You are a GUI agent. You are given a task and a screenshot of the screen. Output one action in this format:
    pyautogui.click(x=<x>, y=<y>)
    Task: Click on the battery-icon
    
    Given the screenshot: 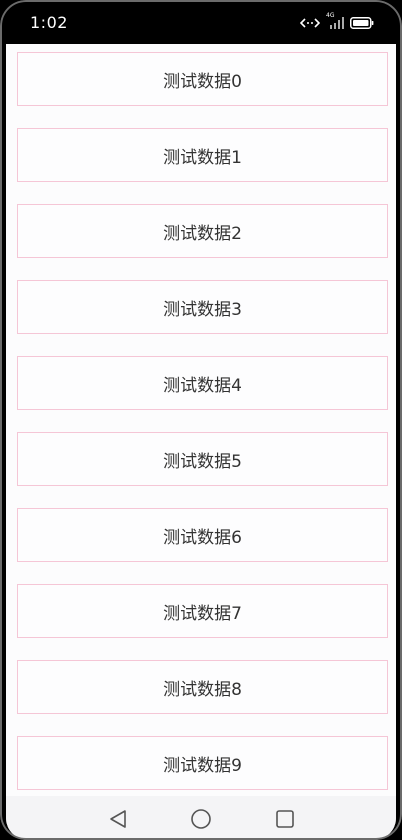 What is the action you would take?
    pyautogui.click(x=362, y=23)
    